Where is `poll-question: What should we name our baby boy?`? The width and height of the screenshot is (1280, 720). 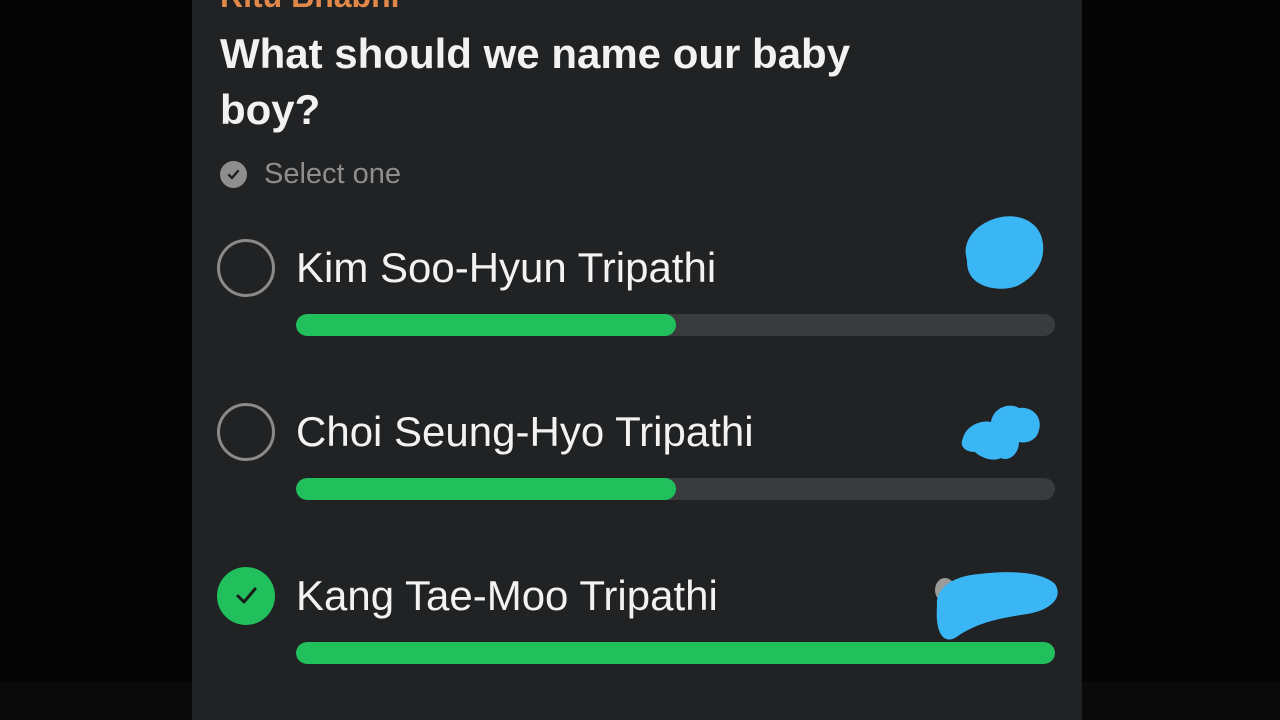 poll-question: What should we name our baby boy? is located at coordinates (535, 81).